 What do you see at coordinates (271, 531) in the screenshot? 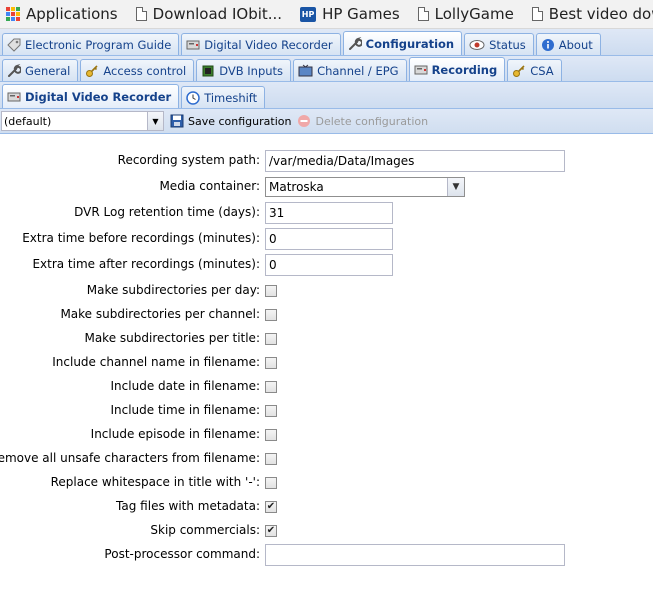
I see `skip-commercials-checkbox: ✔` at bounding box center [271, 531].